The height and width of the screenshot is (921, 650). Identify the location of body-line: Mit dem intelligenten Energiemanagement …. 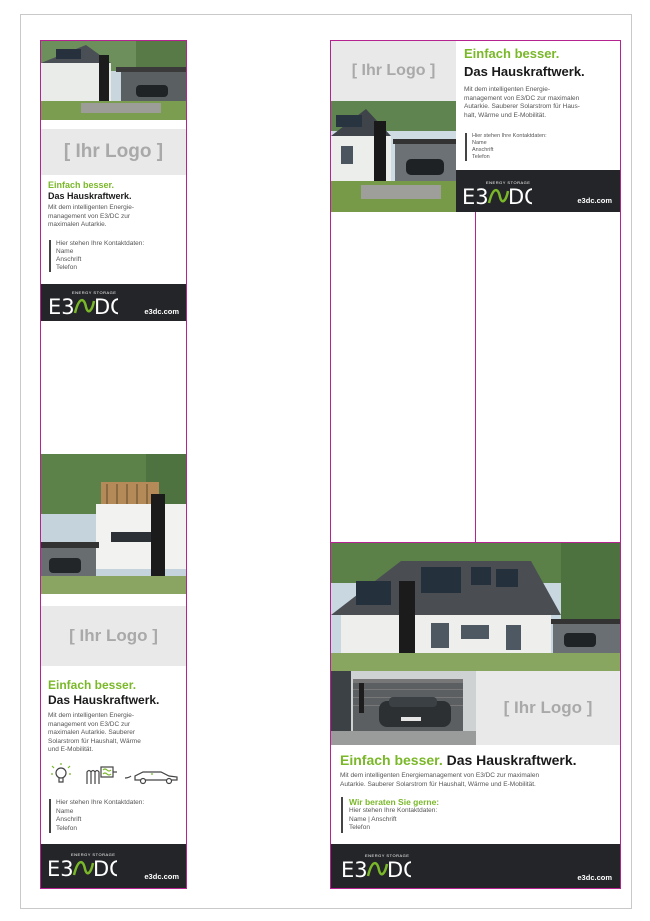
(440, 775).